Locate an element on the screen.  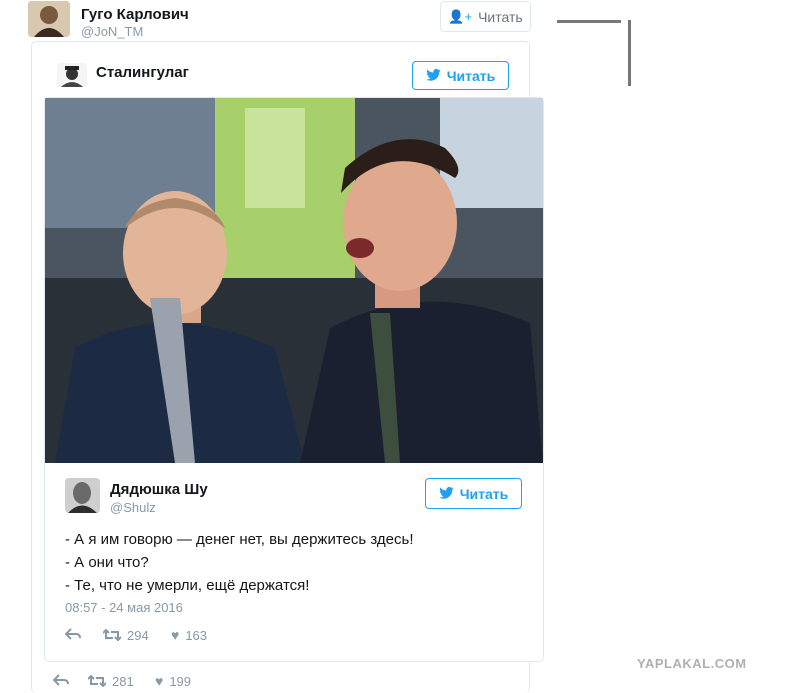
inner-timestamp: 08:57 - 24 мая 2016 is located at coordinates (124, 607).